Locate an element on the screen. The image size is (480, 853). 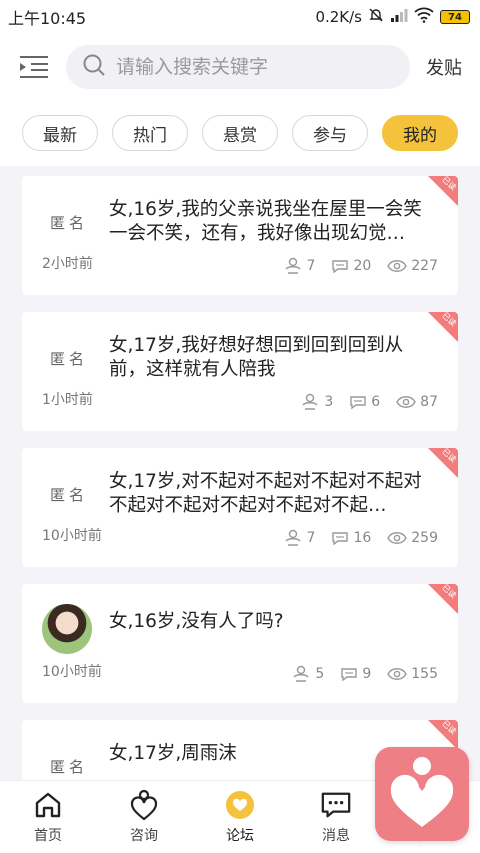
comment-stat: 9 is located at coordinates (355, 674).